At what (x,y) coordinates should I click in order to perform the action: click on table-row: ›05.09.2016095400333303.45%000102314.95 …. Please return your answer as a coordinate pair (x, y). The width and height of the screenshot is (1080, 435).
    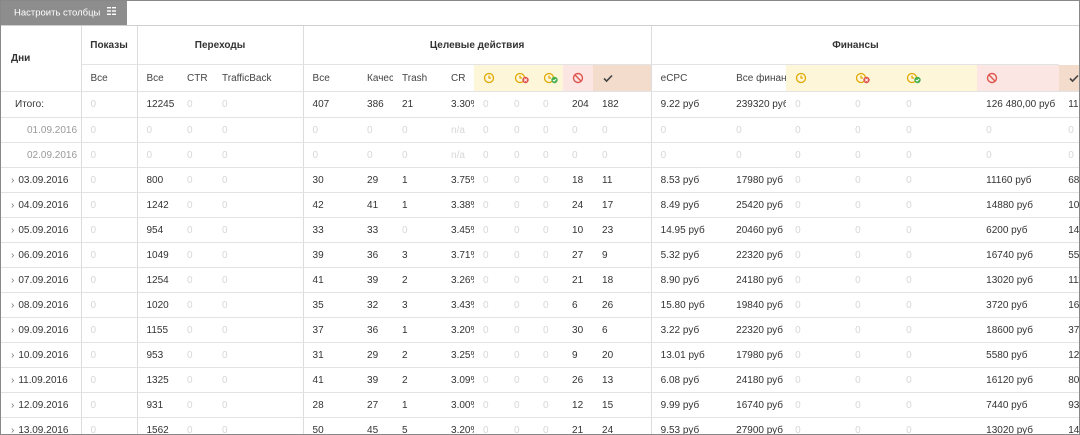
    Looking at the image, I should click on (540, 230).